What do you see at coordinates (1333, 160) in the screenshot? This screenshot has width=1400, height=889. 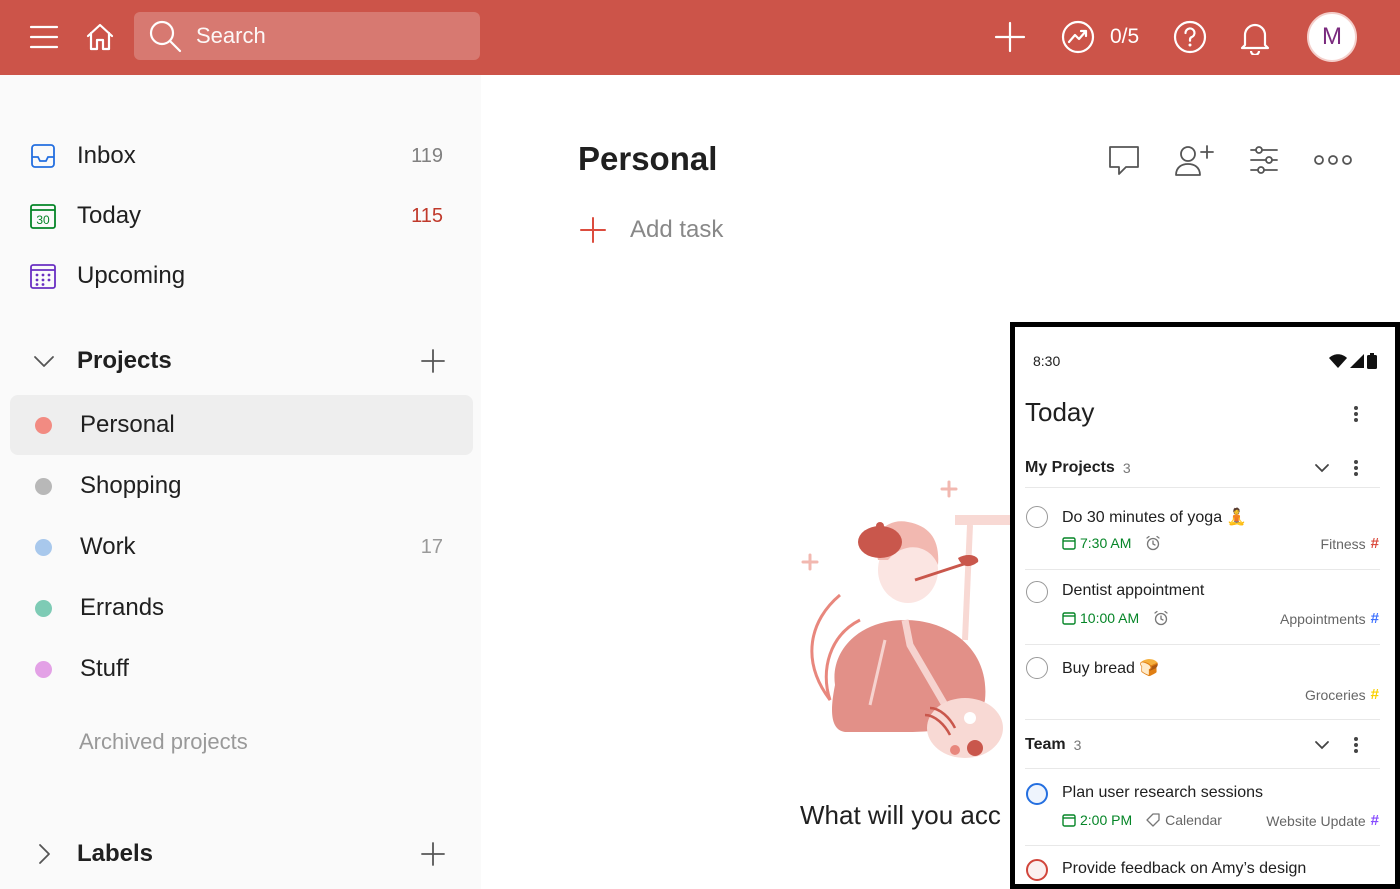 I see `more-options-icon` at bounding box center [1333, 160].